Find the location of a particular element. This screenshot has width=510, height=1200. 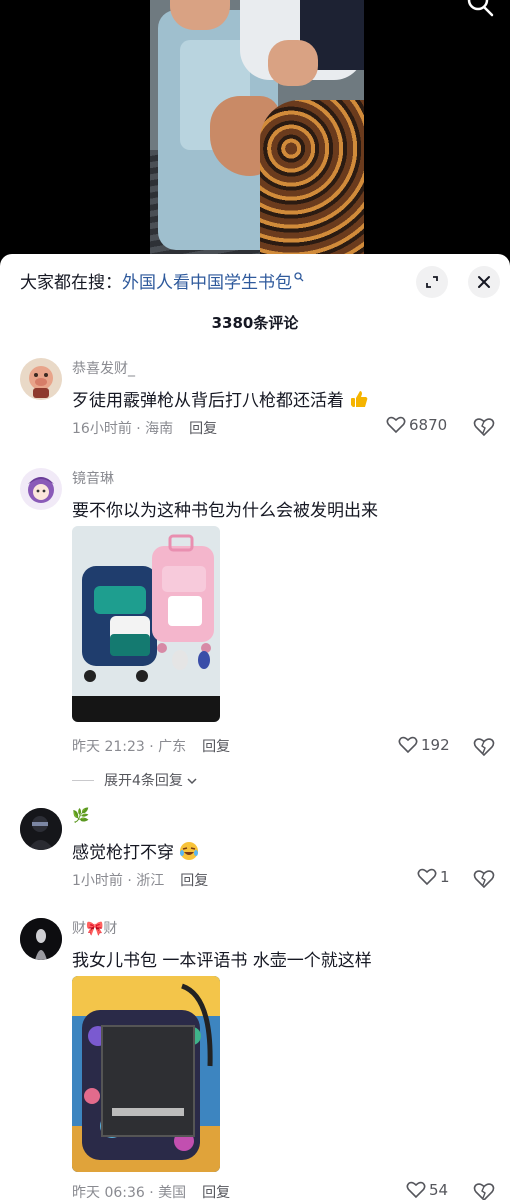

like-button: 192 is located at coordinates (424, 745).